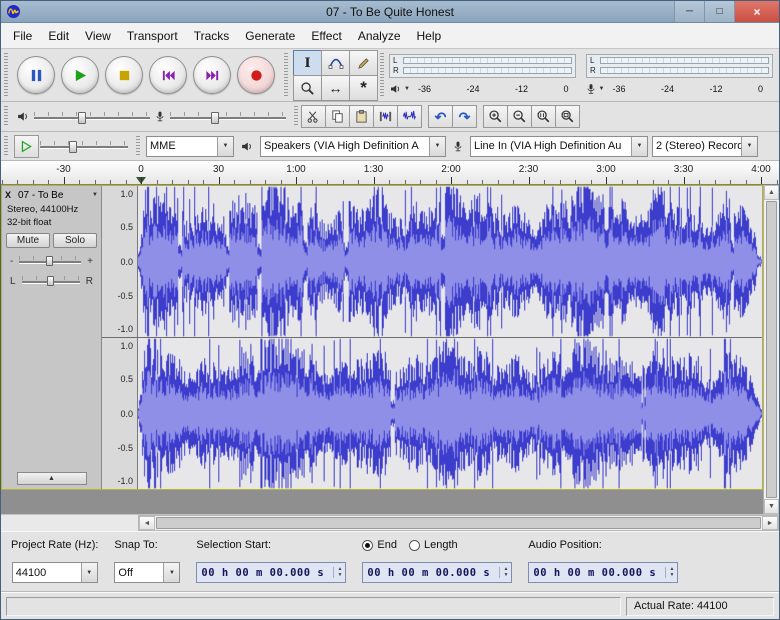 The height and width of the screenshot is (620, 780). What do you see at coordinates (307, 88) in the screenshot?
I see `zoom-tool-button` at bounding box center [307, 88].